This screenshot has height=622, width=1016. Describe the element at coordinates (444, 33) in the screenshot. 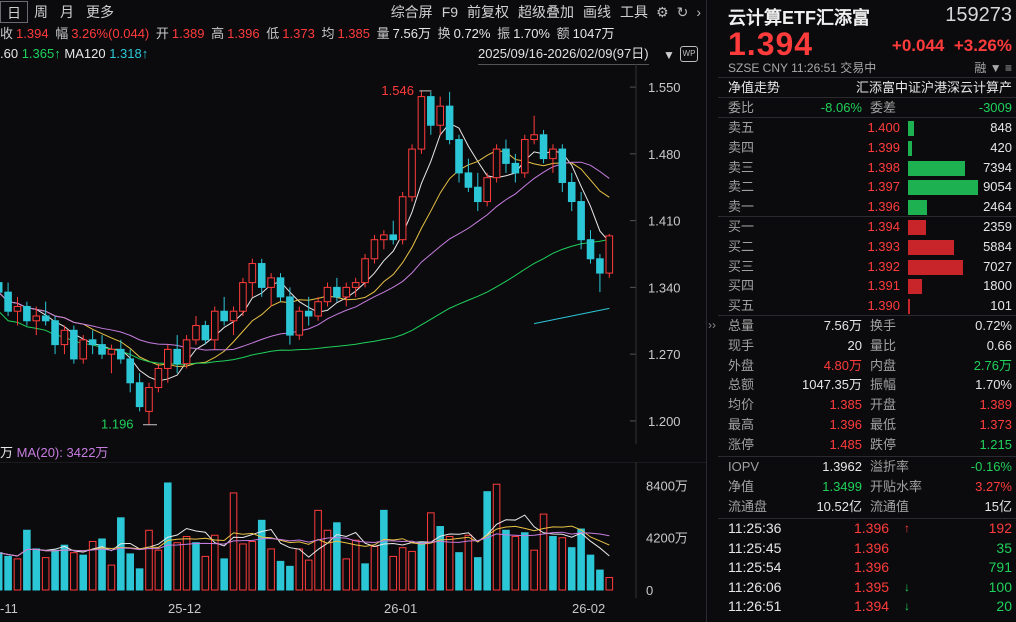

I see `turnover-label: 换` at that location.